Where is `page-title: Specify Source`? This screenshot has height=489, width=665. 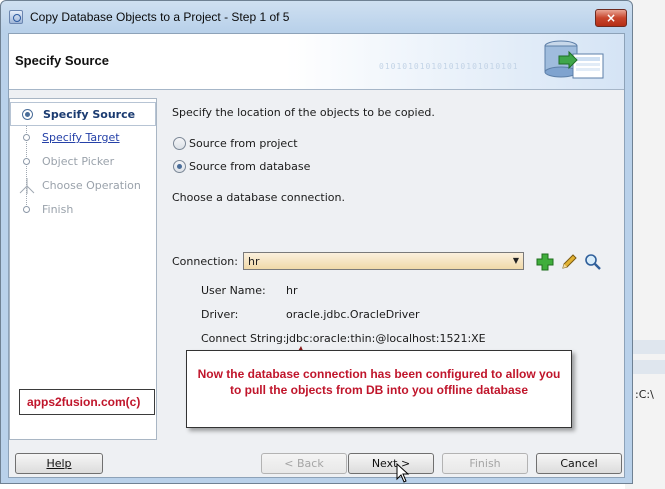
page-title: Specify Source is located at coordinates (62, 60).